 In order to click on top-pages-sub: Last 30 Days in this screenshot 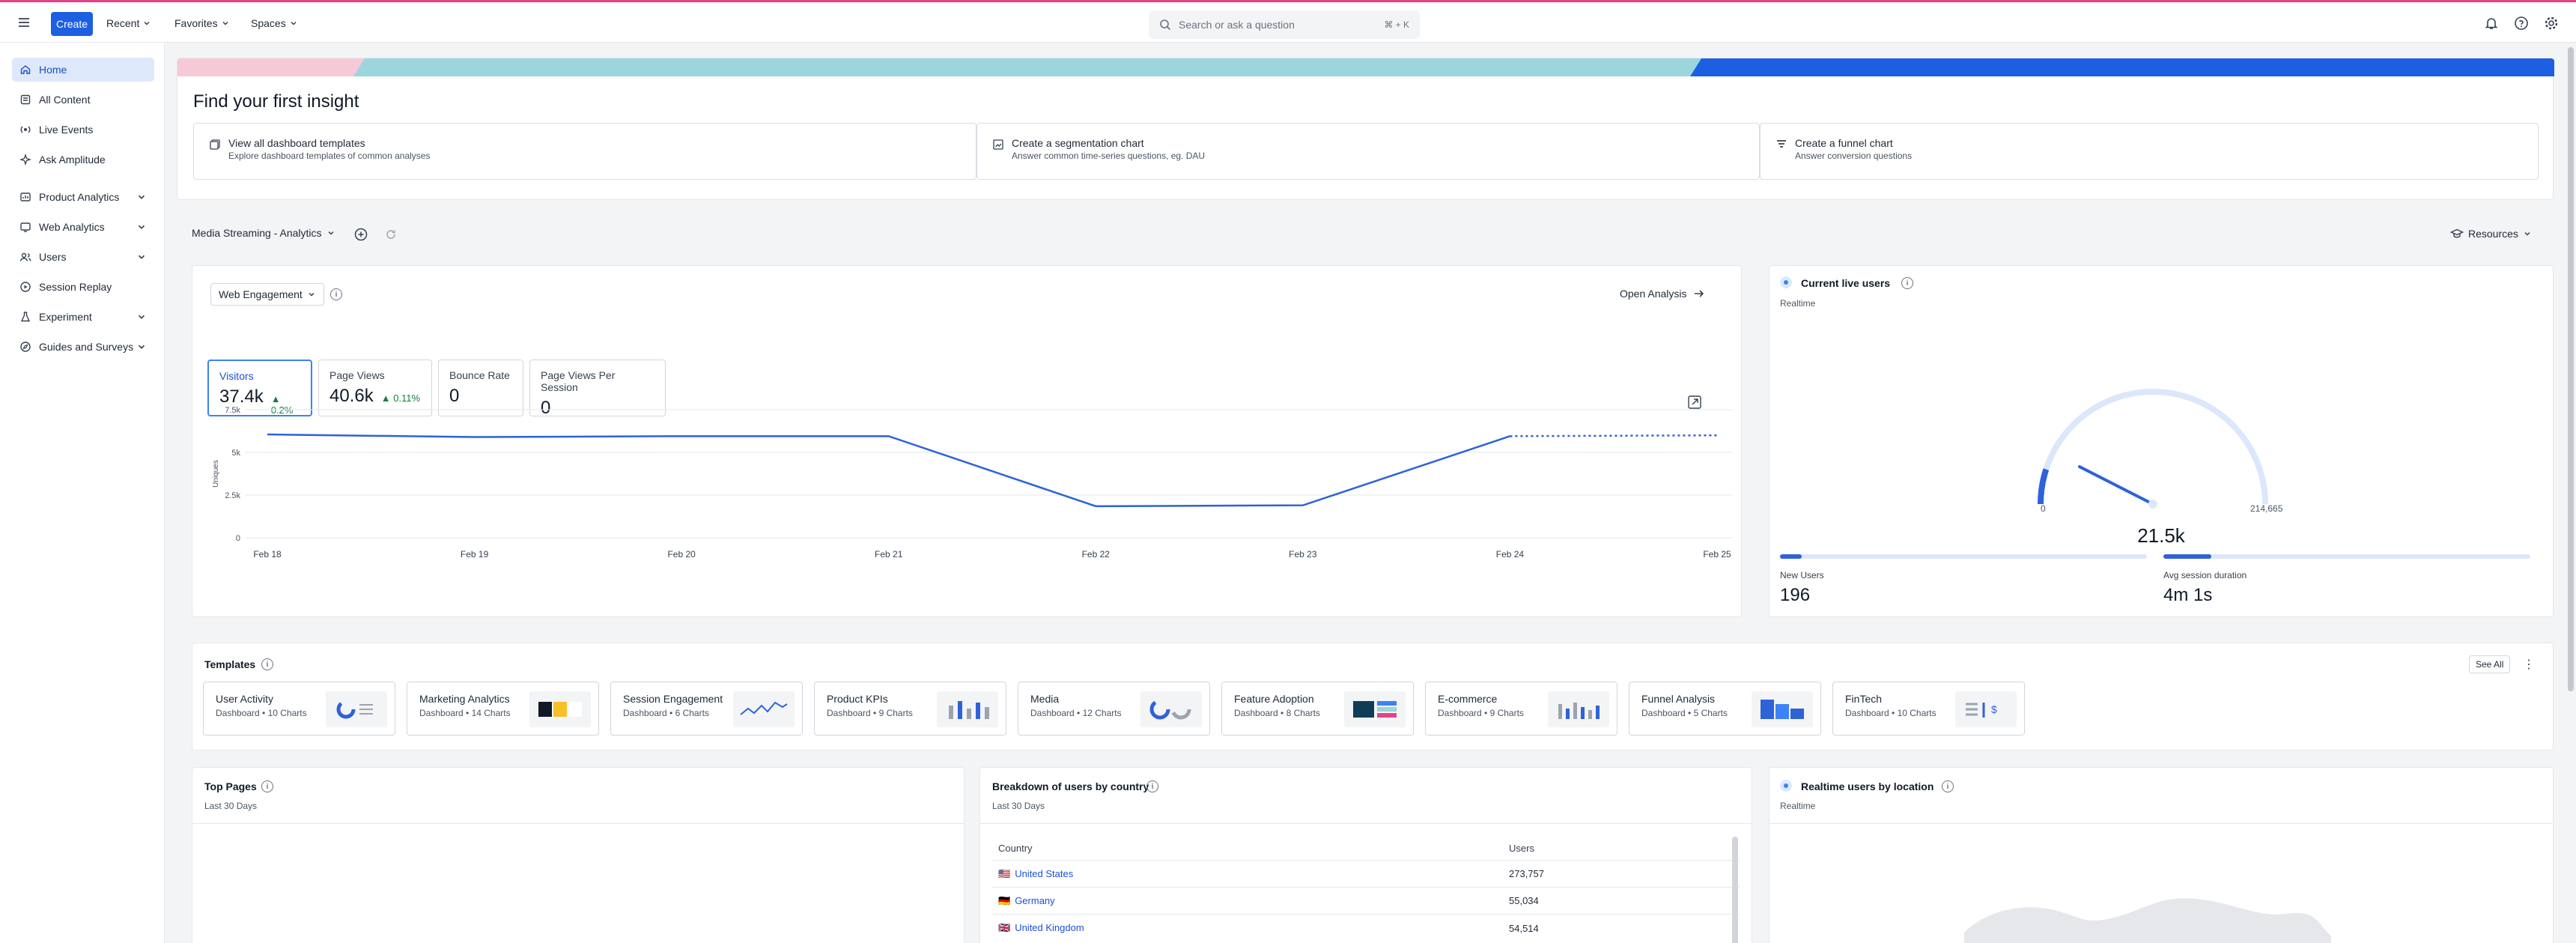, I will do `click(231, 806)`.